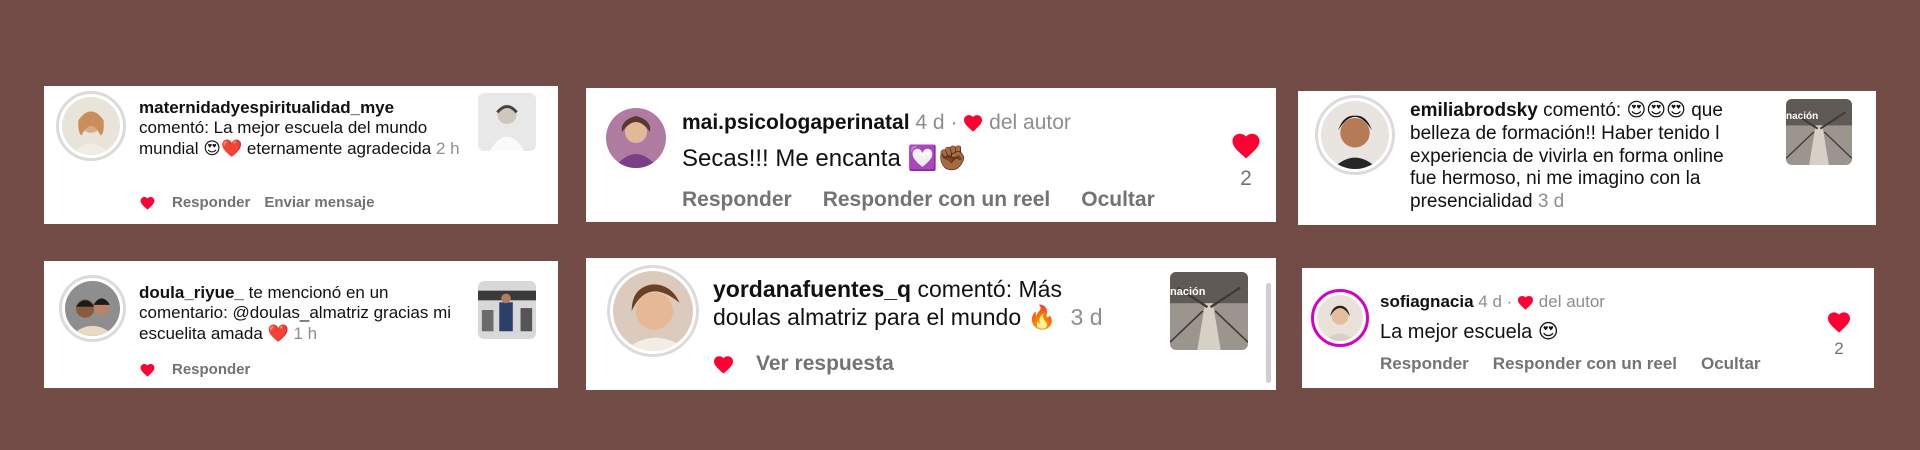 The image size is (1920, 450). I want to click on comment-body-2: eternamente agradecida, so click(339, 148).